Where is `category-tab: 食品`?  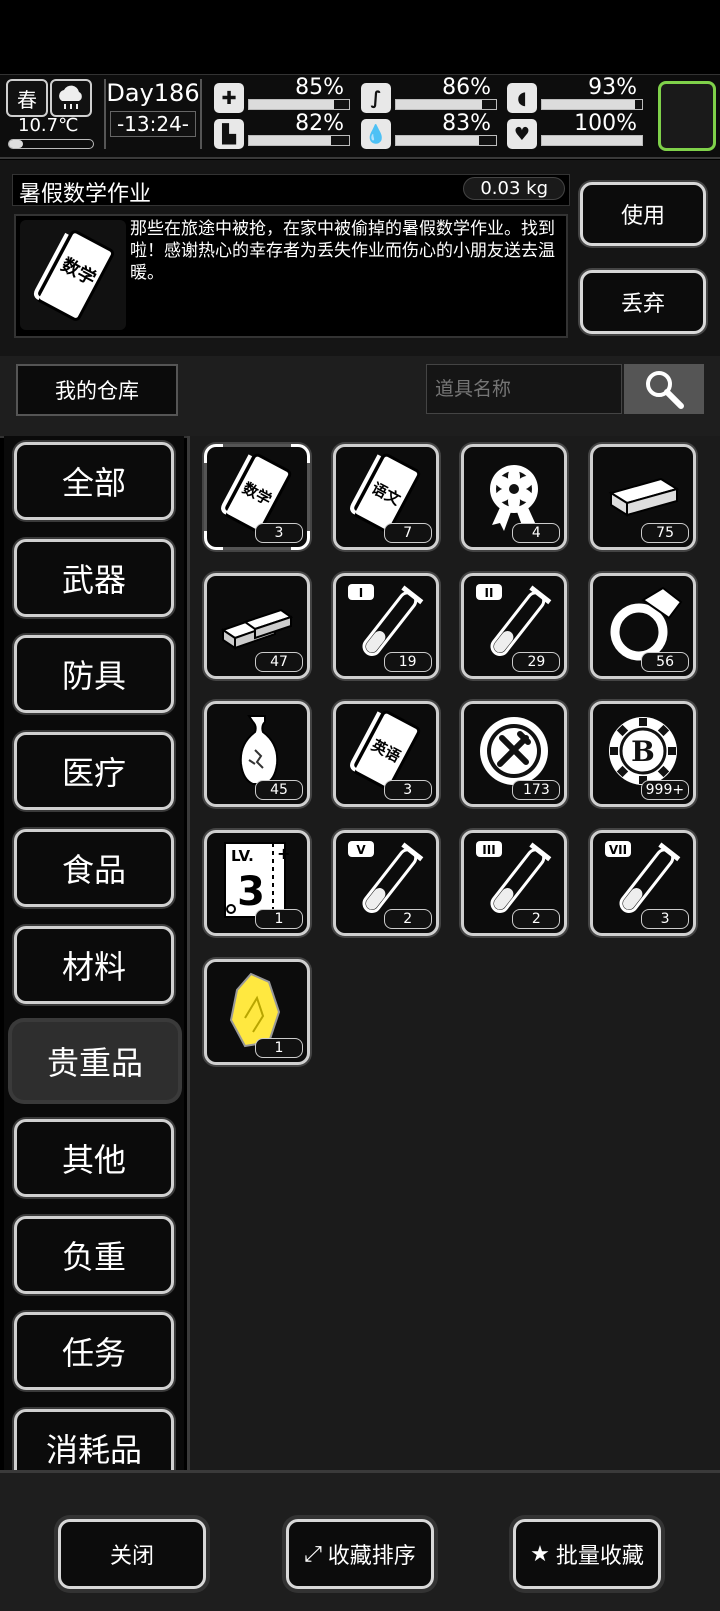
category-tab: 食品 is located at coordinates (94, 867).